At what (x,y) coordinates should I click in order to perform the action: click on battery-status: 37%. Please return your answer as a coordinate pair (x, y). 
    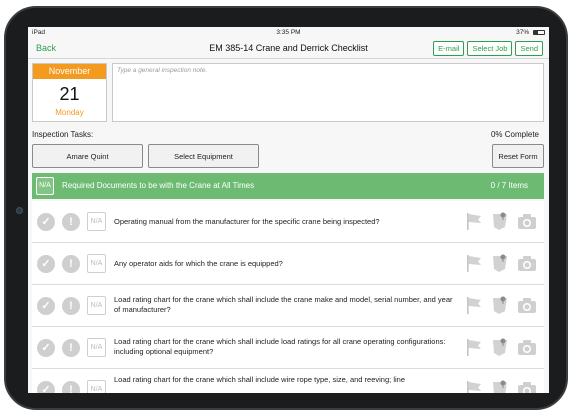
    Looking at the image, I should click on (530, 32).